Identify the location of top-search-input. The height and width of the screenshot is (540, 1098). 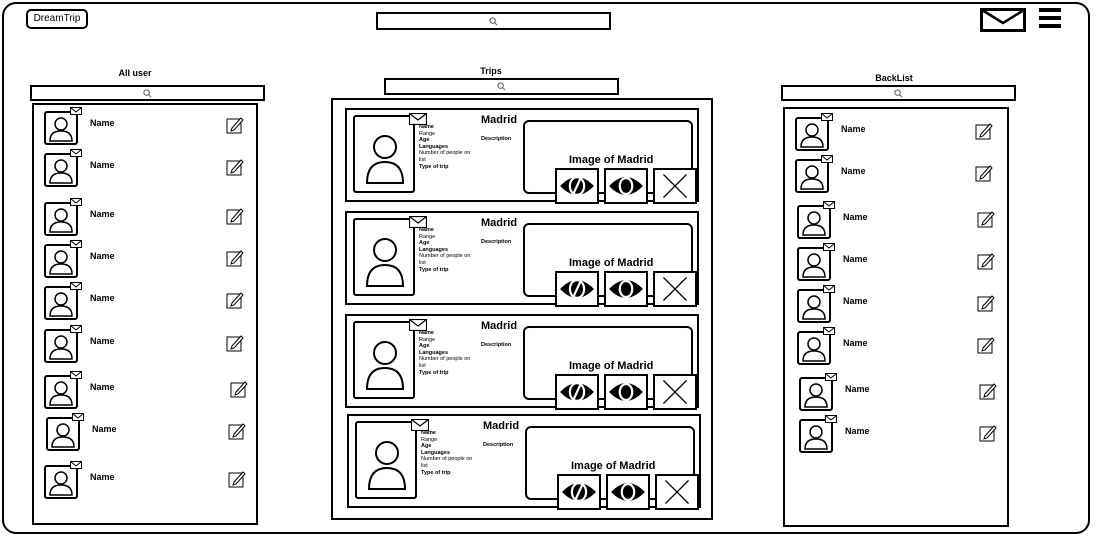
(493, 21).